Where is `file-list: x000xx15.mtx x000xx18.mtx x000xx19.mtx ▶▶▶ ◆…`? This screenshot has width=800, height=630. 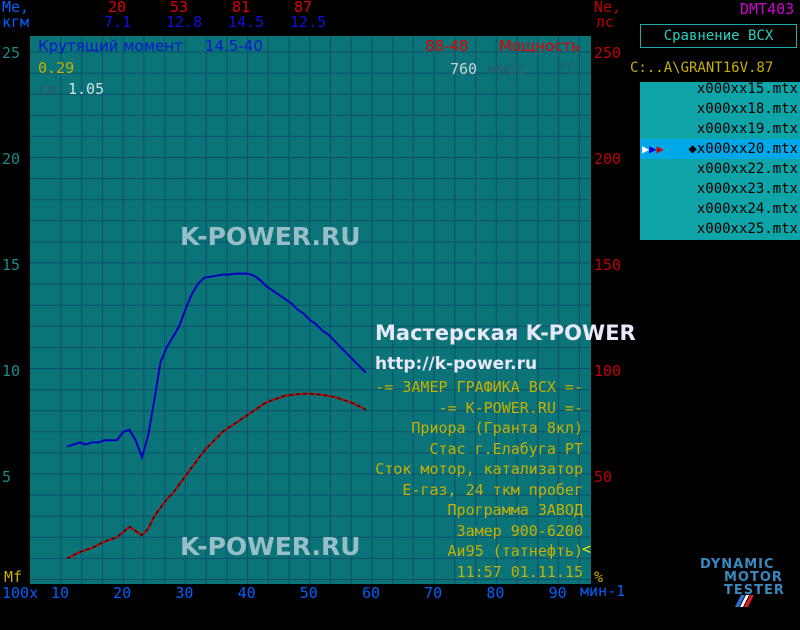
file-list: x000xx15.mtx x000xx18.mtx x000xx19.mtx ▶▶▶ ◆… is located at coordinates (720, 159).